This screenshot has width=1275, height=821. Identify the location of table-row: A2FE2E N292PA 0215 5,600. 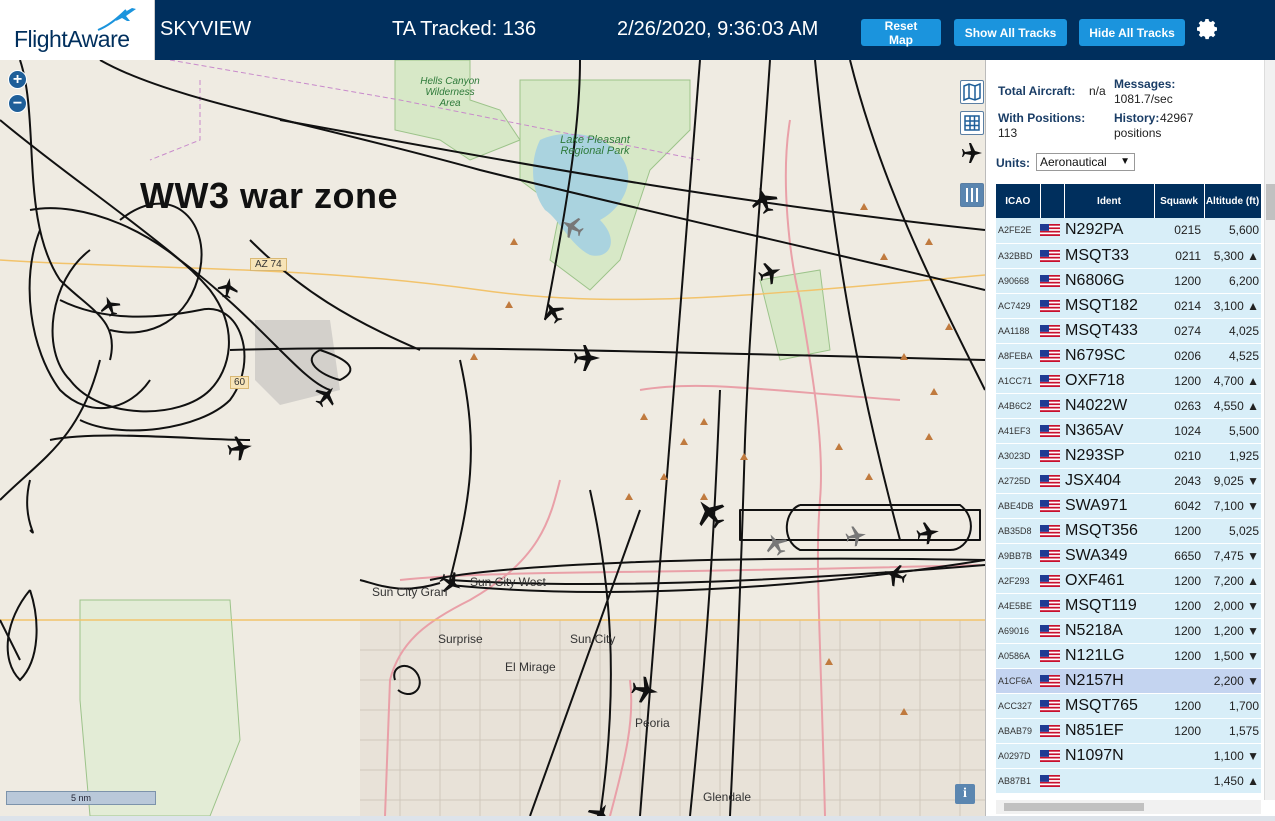
(1128, 231).